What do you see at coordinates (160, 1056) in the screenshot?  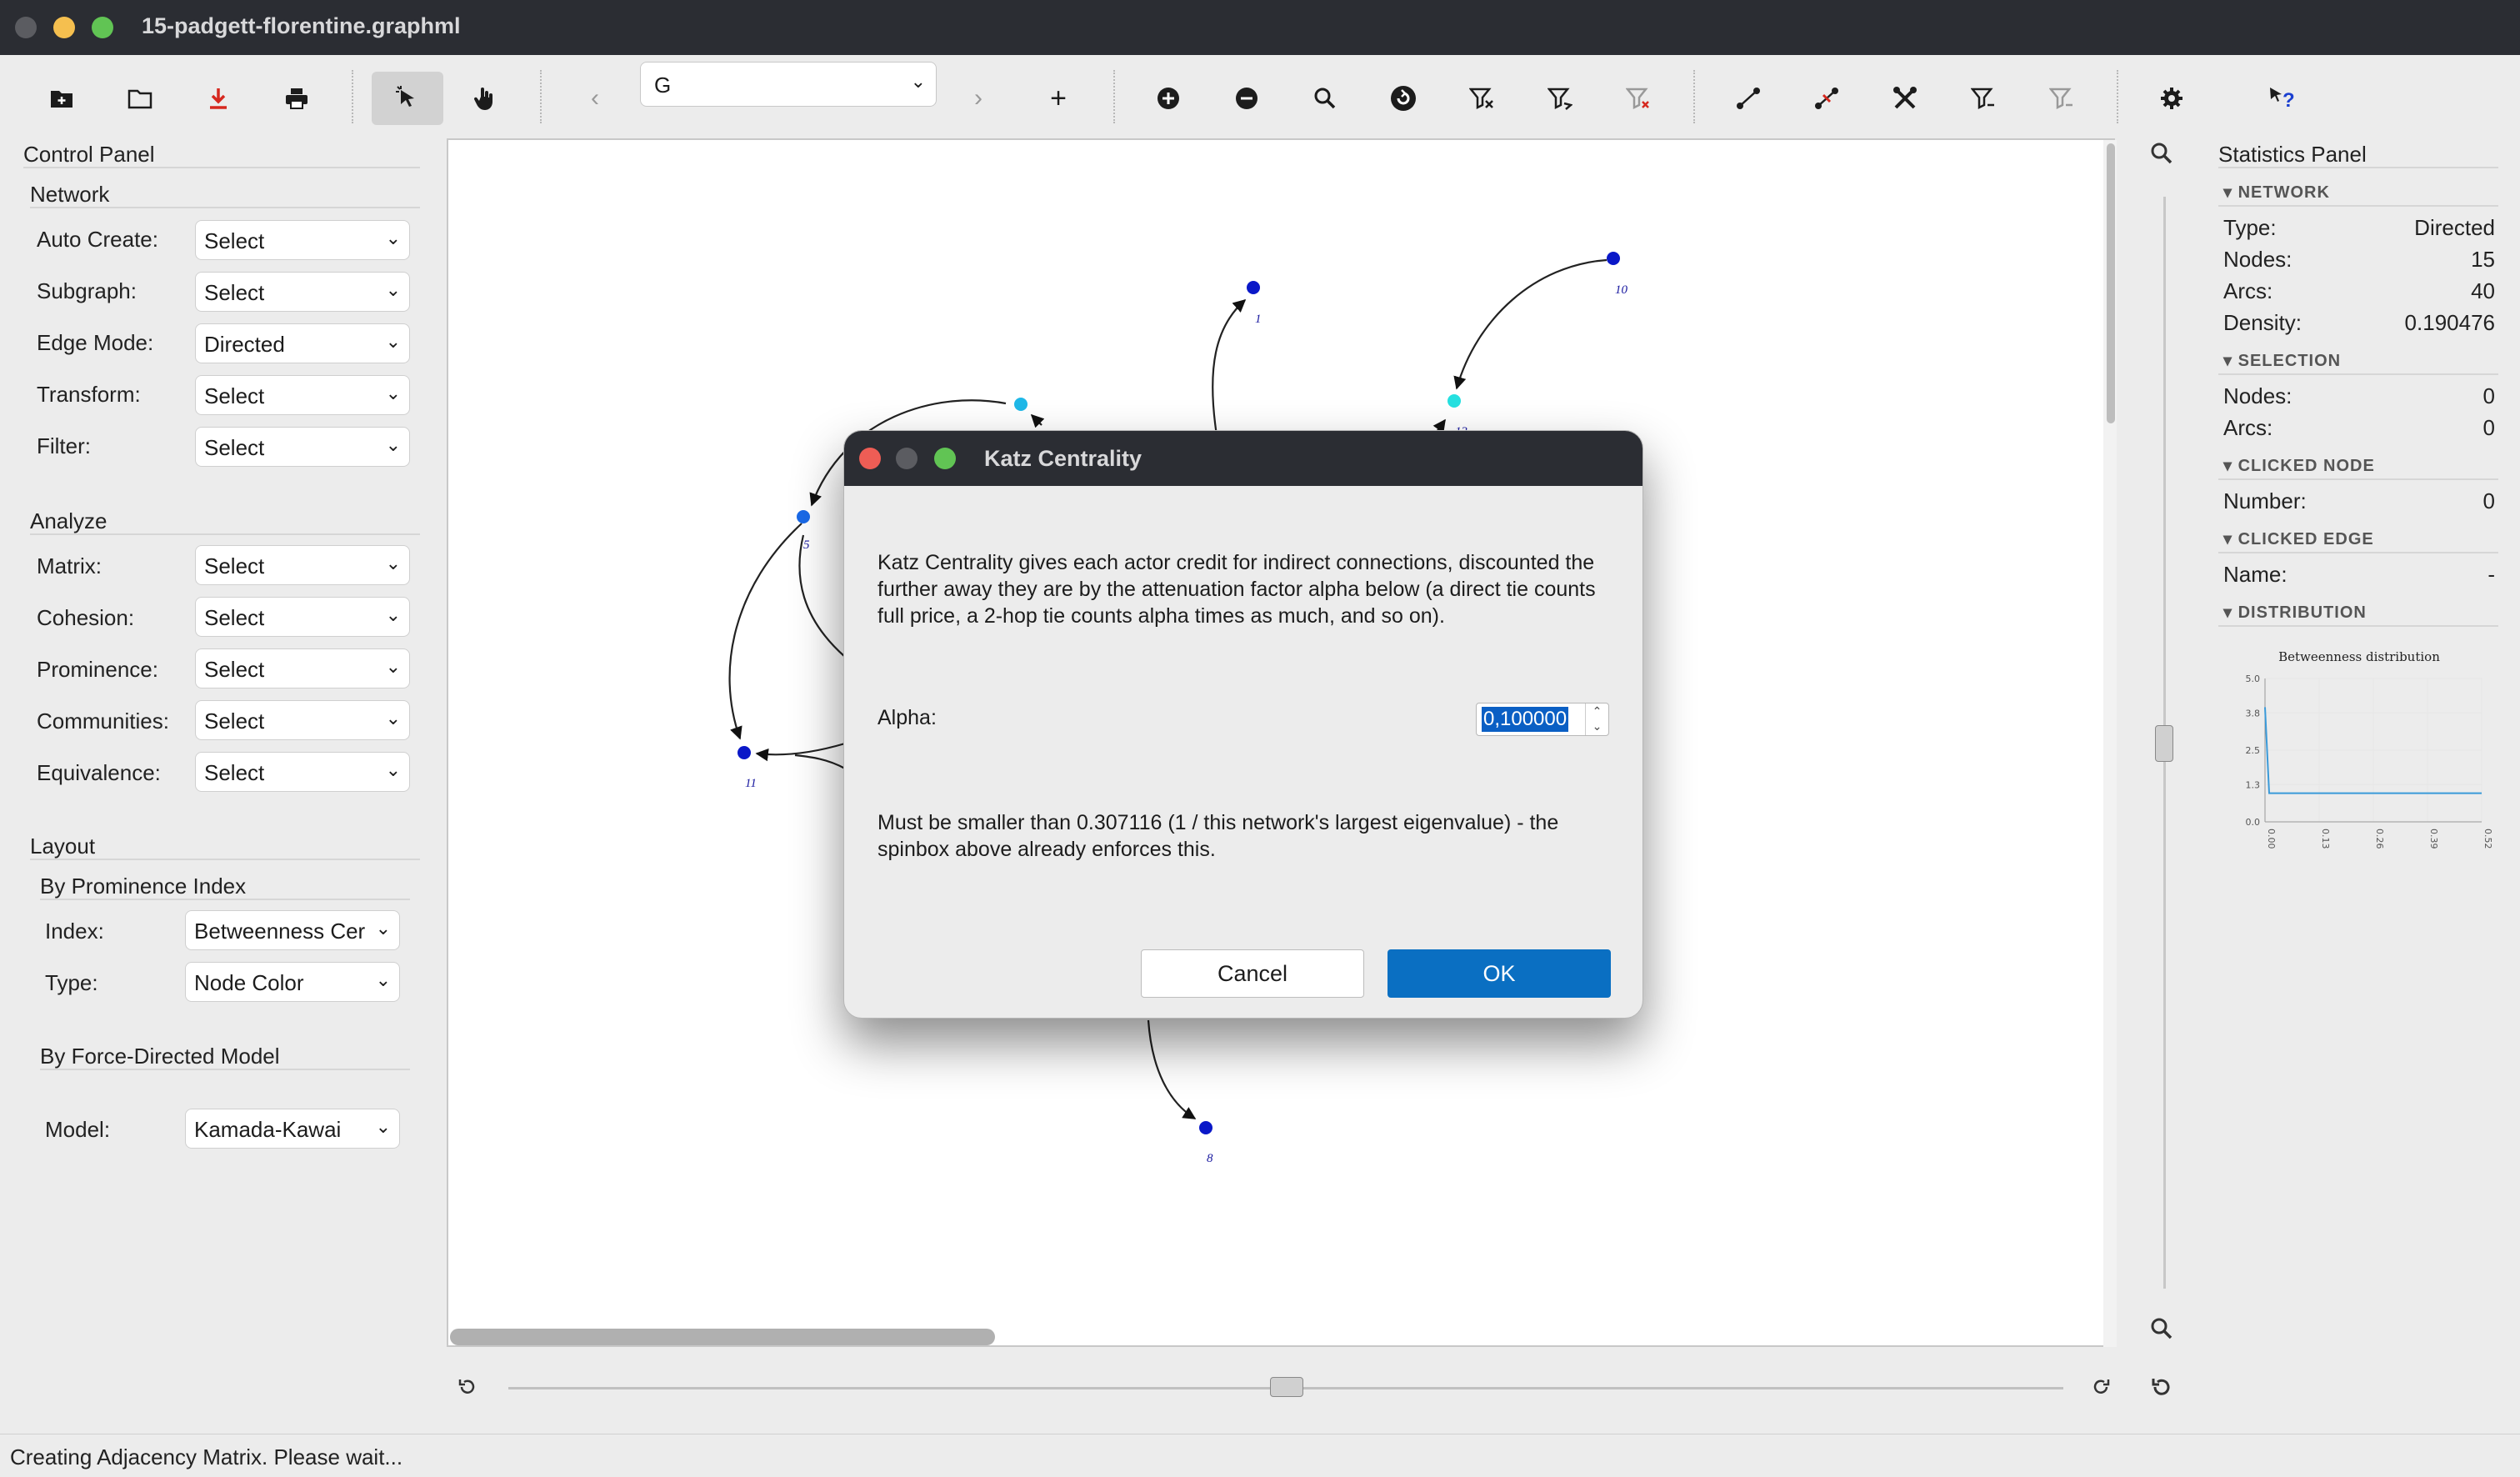 I see `force-layout-title: By Force-Directed Model` at bounding box center [160, 1056].